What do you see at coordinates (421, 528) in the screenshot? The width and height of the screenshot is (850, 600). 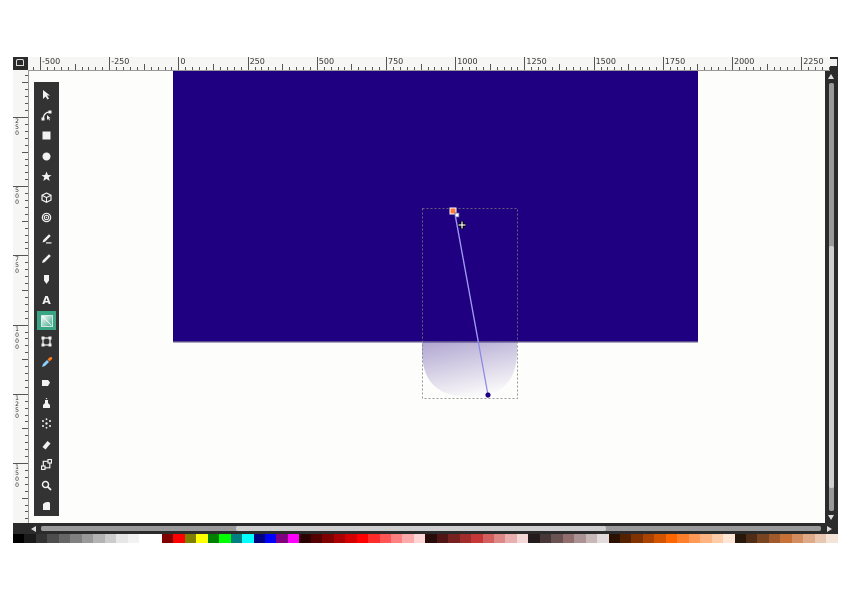 I see `hscroll-thumb` at bounding box center [421, 528].